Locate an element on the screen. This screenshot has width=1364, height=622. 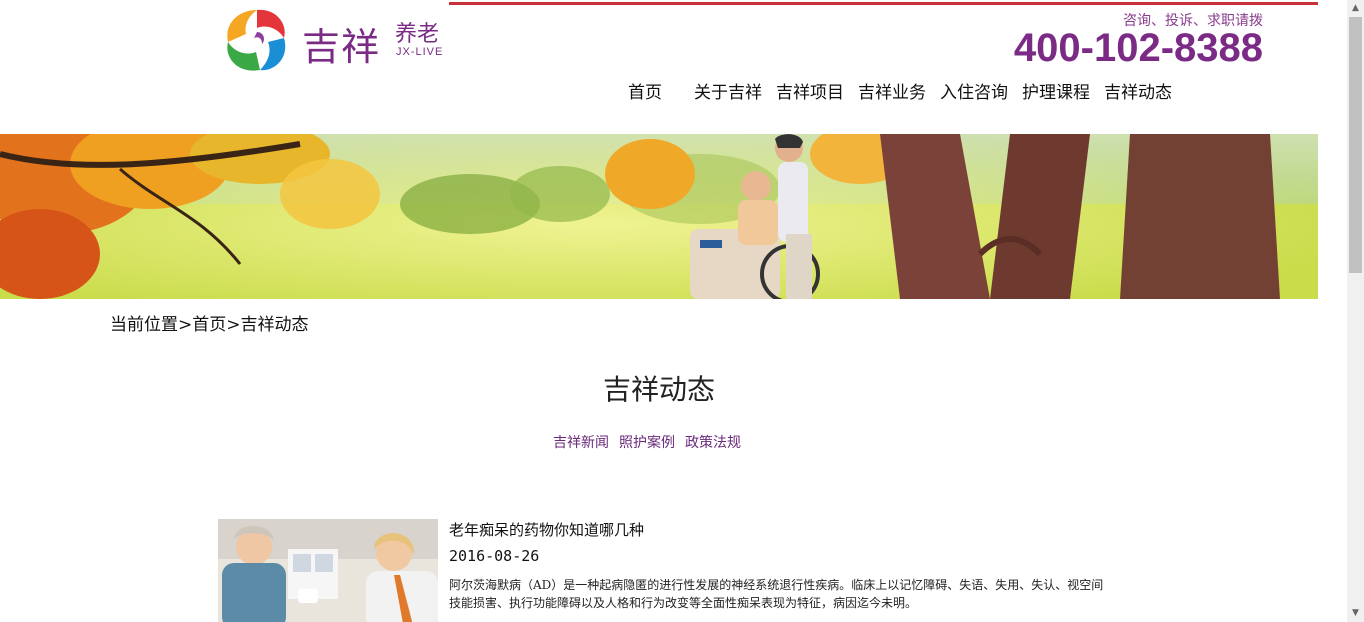
tab-policies: 政策法规 is located at coordinates (713, 442).